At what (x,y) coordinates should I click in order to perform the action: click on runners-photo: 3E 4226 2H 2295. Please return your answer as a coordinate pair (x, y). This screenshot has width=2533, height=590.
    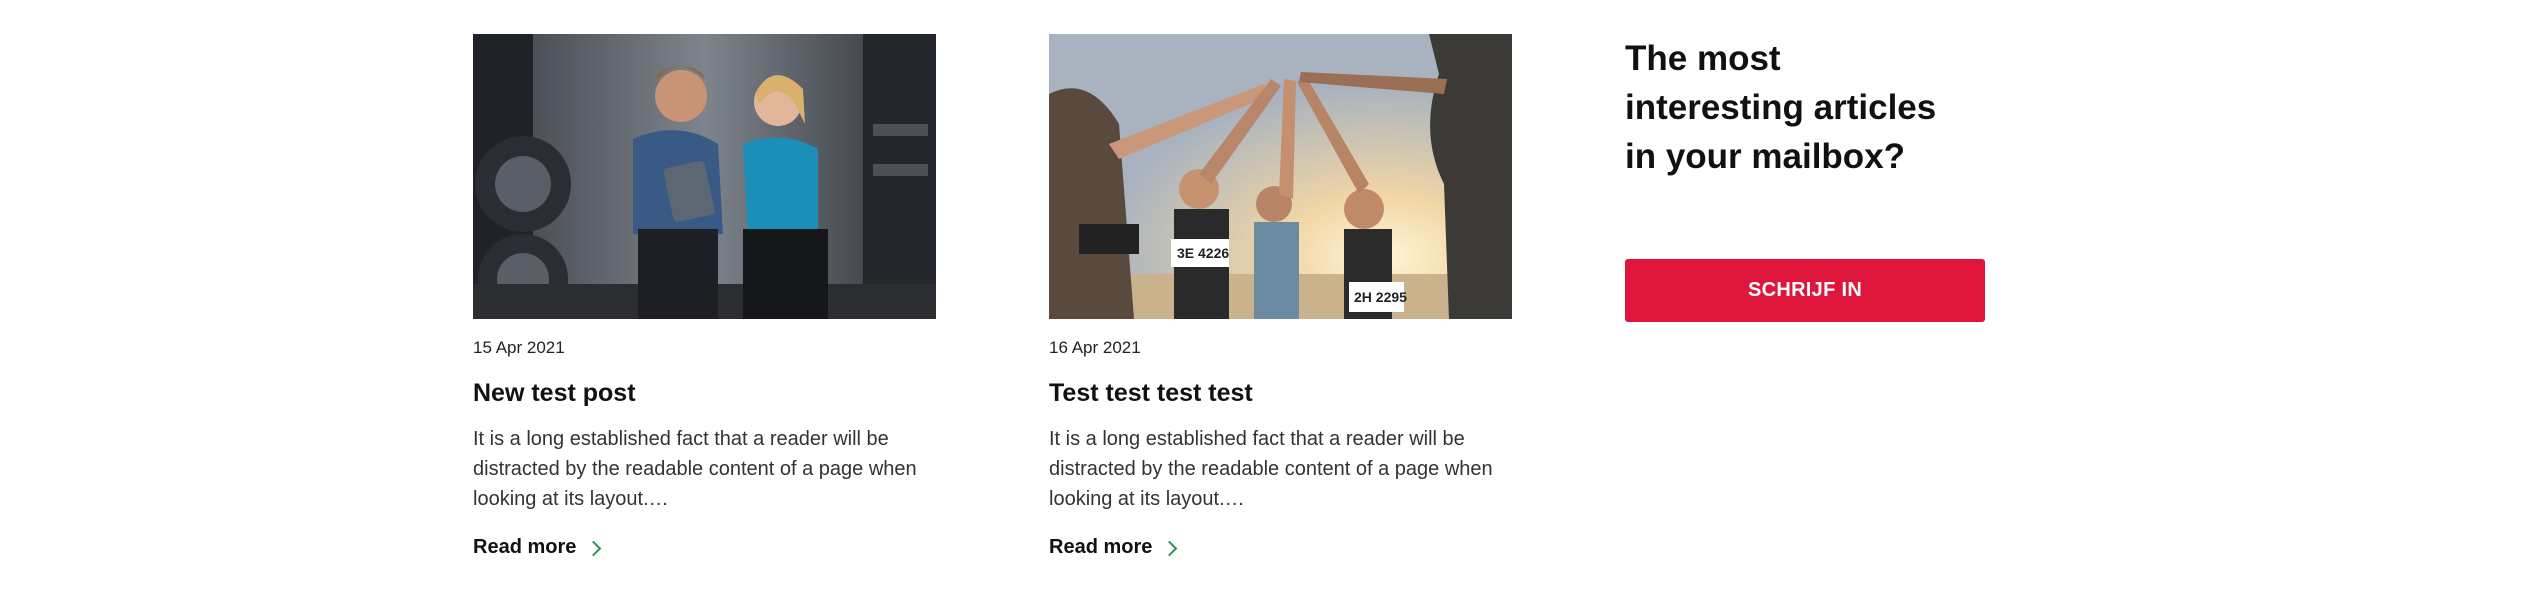
    Looking at the image, I should click on (1280, 176).